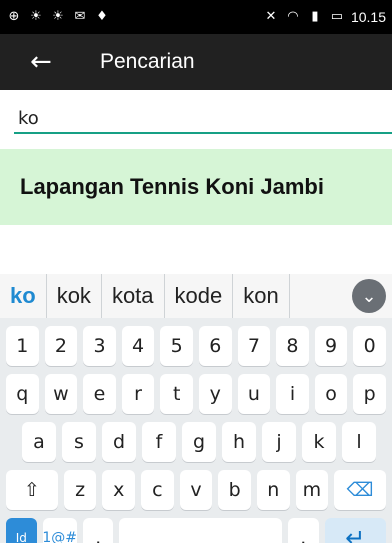 Image resolution: width=392 pixels, height=543 pixels. Describe the element at coordinates (119, 490) in the screenshot. I see `key: x` at that location.